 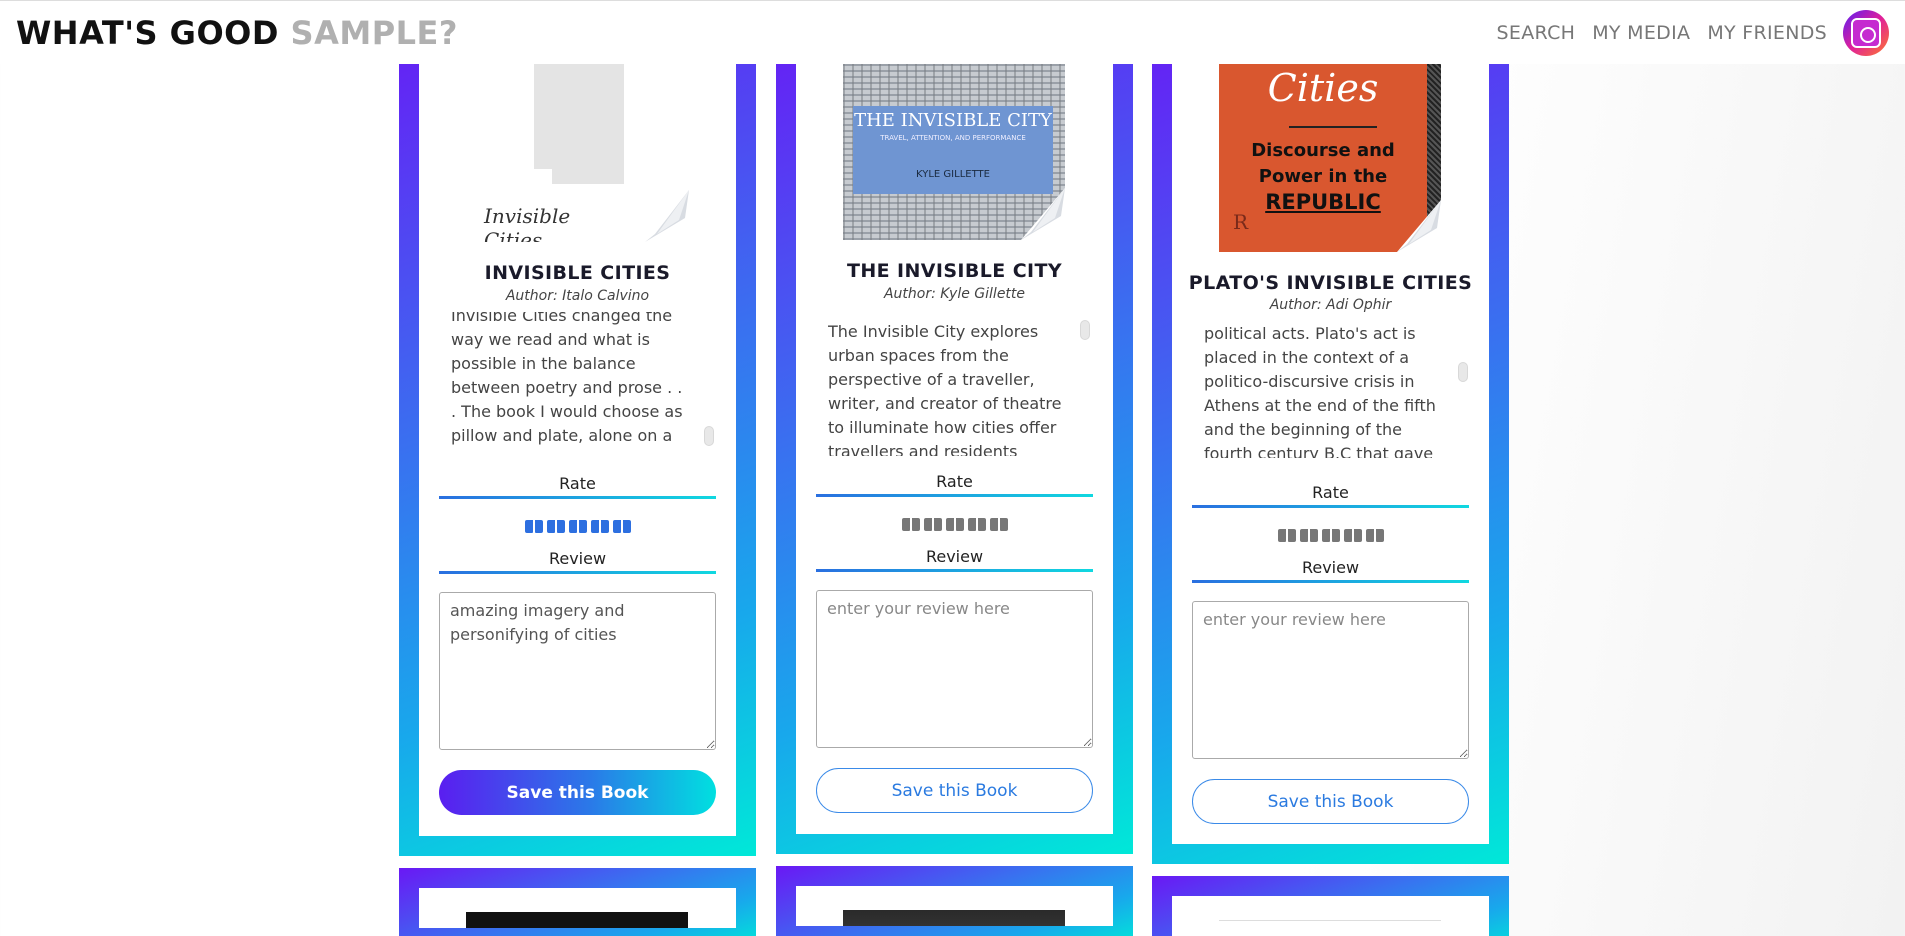 I want to click on cover-line-3: REPUBLIC, so click(x=1323, y=202).